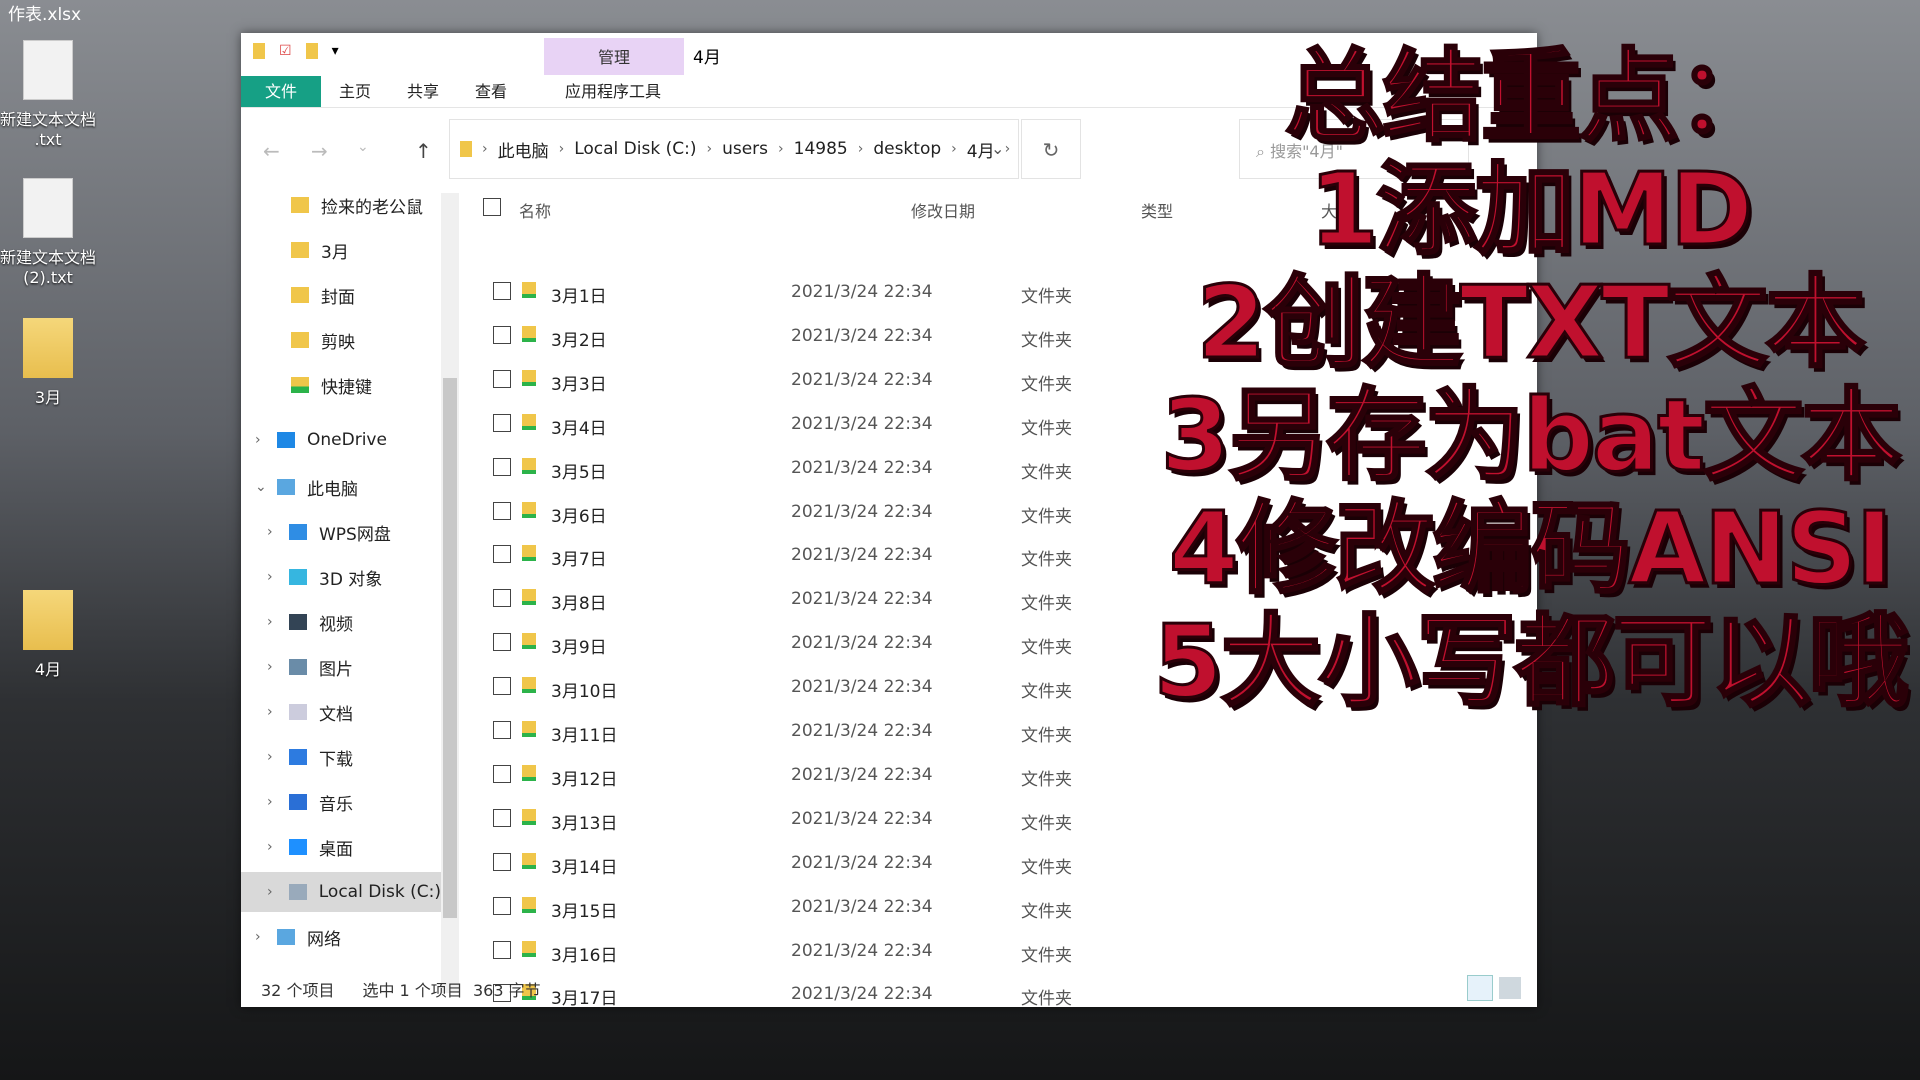  Describe the element at coordinates (907, 149) in the screenshot. I see `breadcrumb-item: desktop` at that location.